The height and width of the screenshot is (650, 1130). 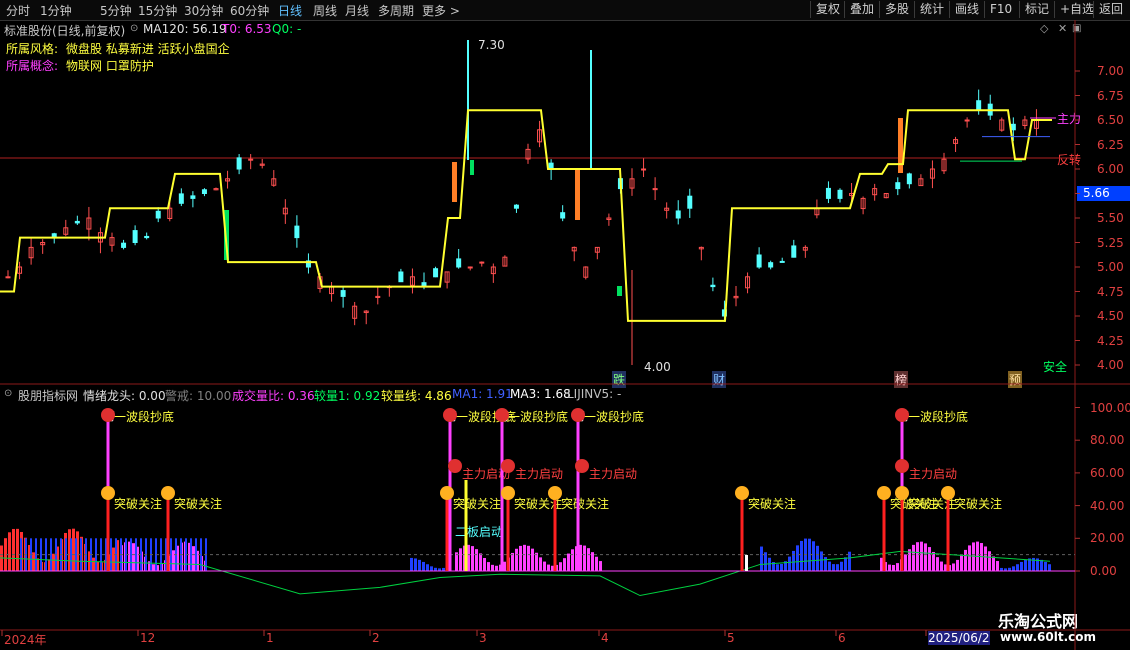 I want to click on green-candle, so click(x=619, y=291).